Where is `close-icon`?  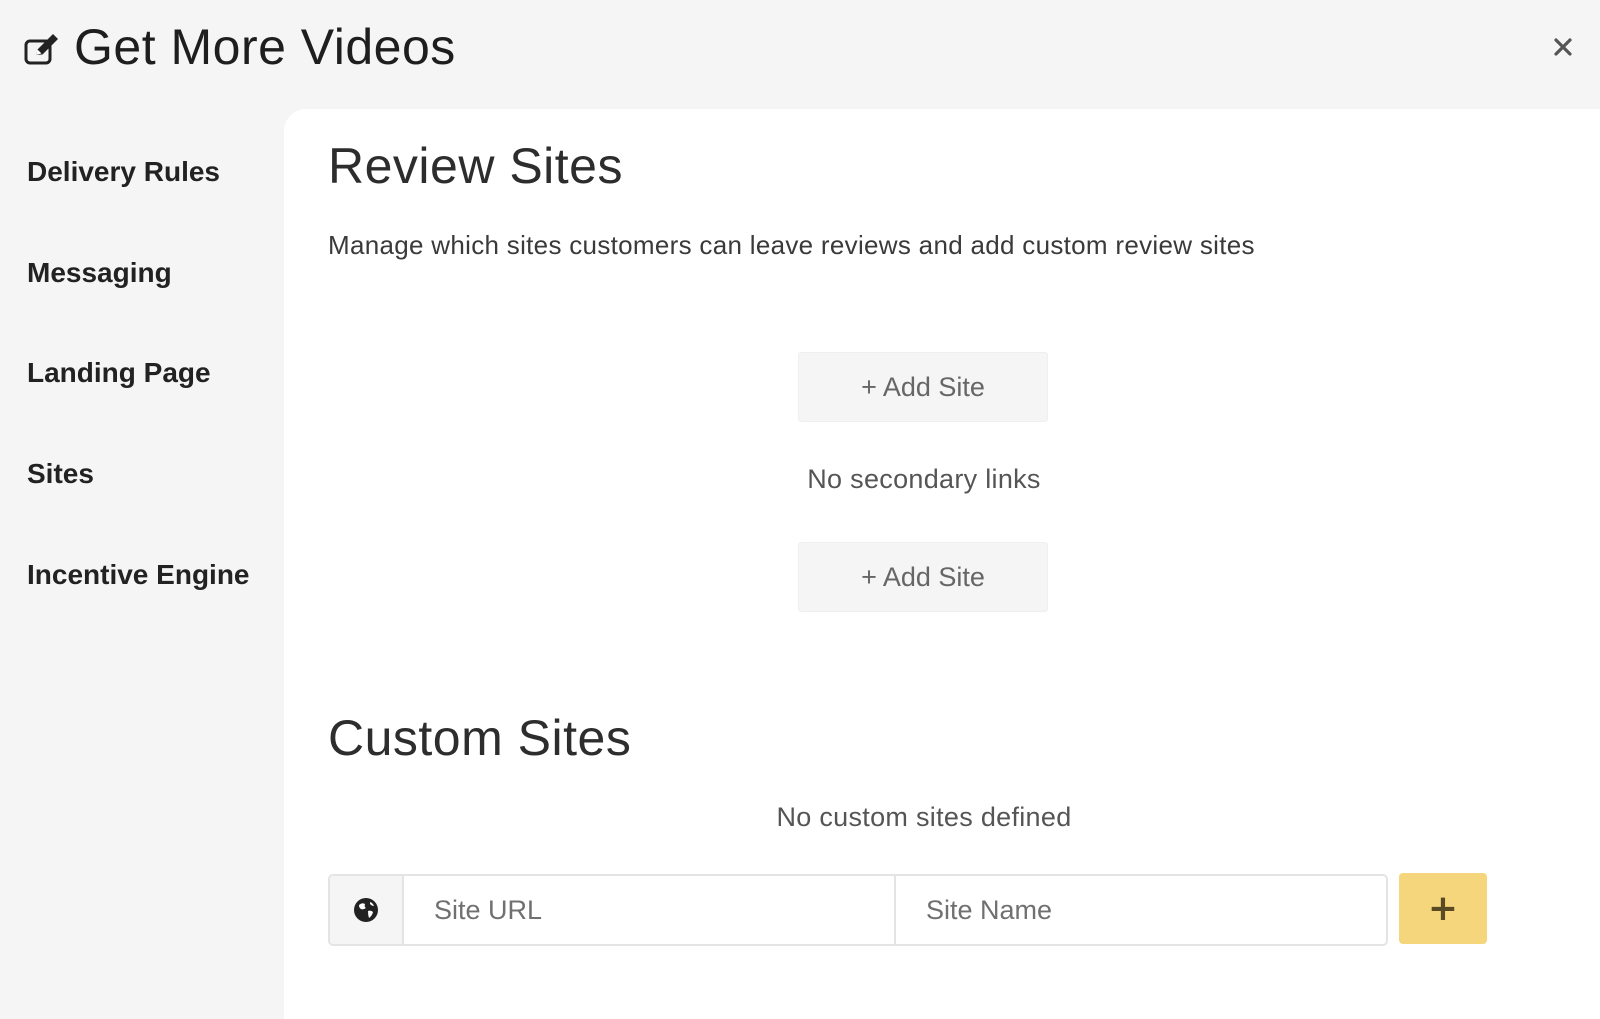 close-icon is located at coordinates (1564, 48).